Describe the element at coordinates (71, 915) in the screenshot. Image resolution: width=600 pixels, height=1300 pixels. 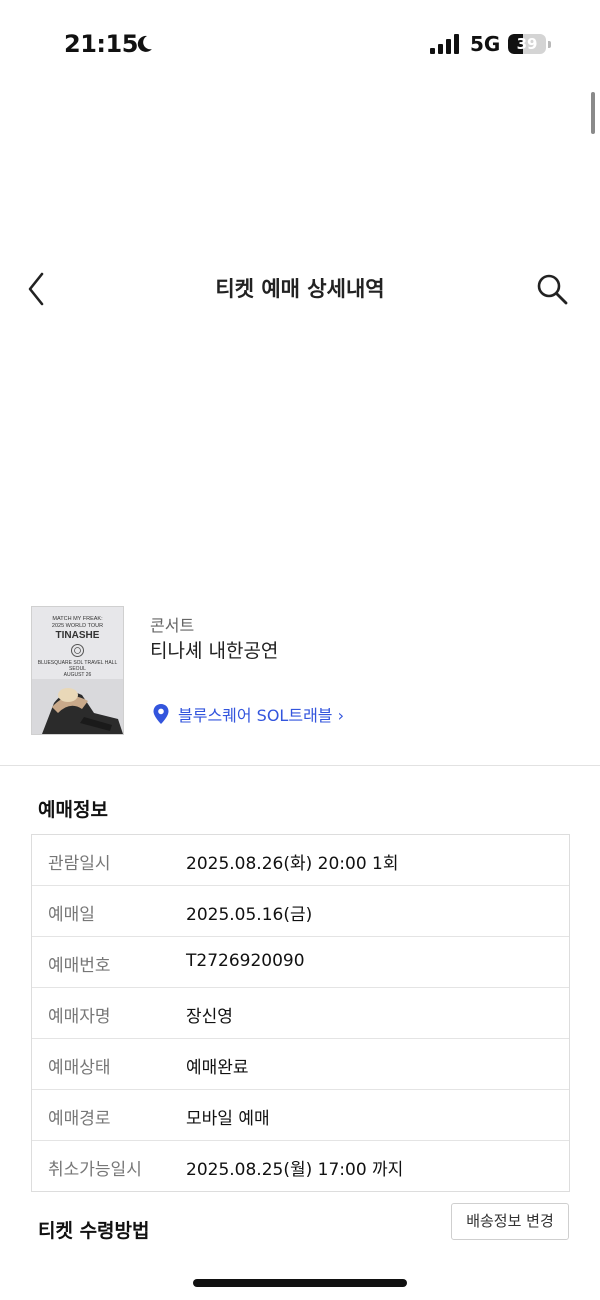
I see `info-label: 예매일` at that location.